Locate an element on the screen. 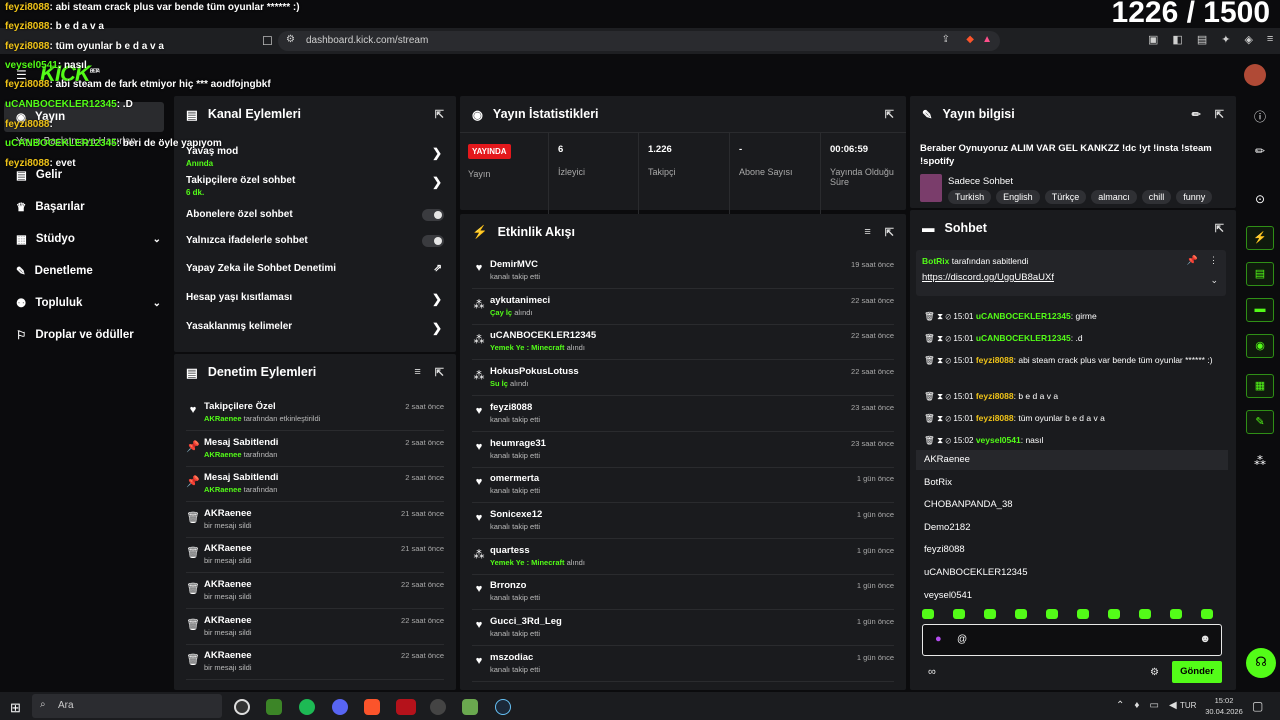 The width and height of the screenshot is (1280, 720). taskbar-app-minecraft is located at coordinates (274, 707).